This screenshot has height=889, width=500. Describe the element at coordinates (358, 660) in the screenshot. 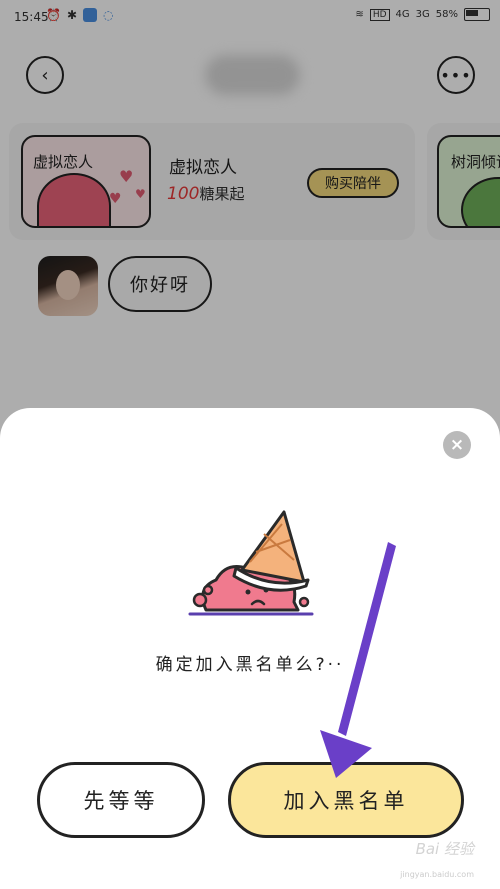

I see `pointer-arrow` at that location.